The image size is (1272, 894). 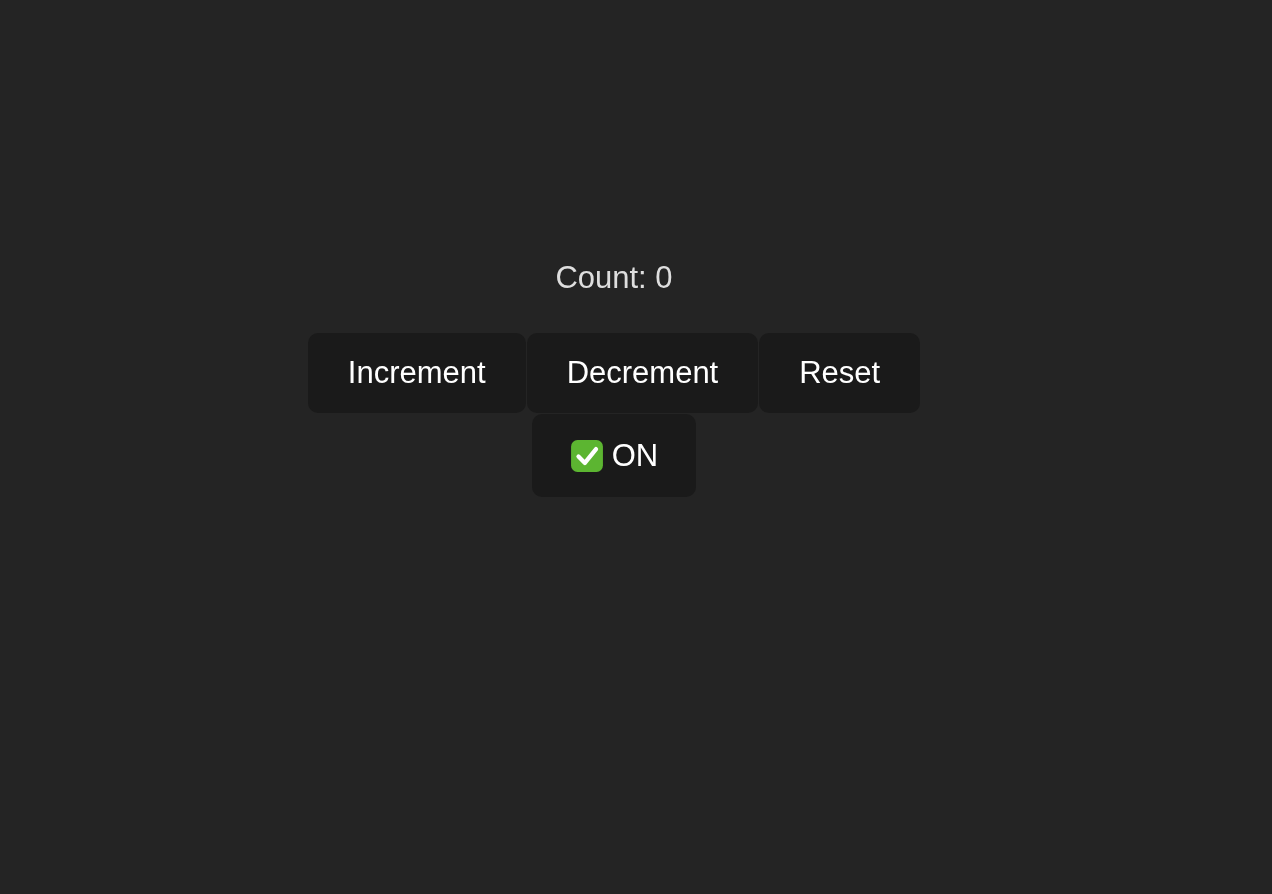 I want to click on toggle-button: ON, so click(x=614, y=455).